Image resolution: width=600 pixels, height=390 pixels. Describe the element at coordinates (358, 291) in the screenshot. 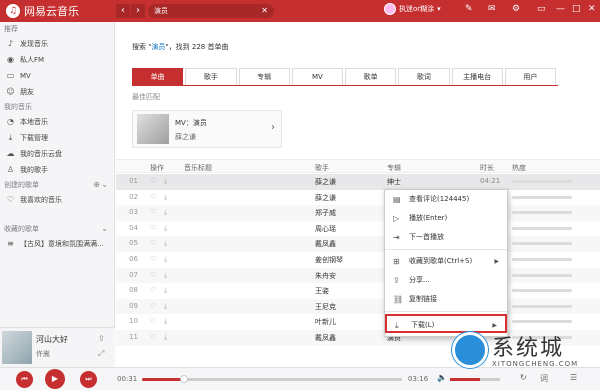

I see `table-row: 08♡⤓演员王姿` at that location.